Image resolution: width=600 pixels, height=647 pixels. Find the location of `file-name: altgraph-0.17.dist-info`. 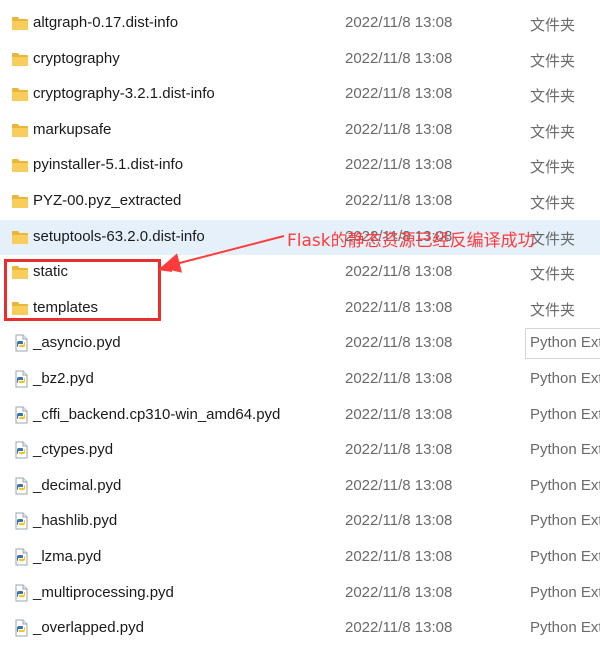

file-name: altgraph-0.17.dist-info is located at coordinates (106, 22).